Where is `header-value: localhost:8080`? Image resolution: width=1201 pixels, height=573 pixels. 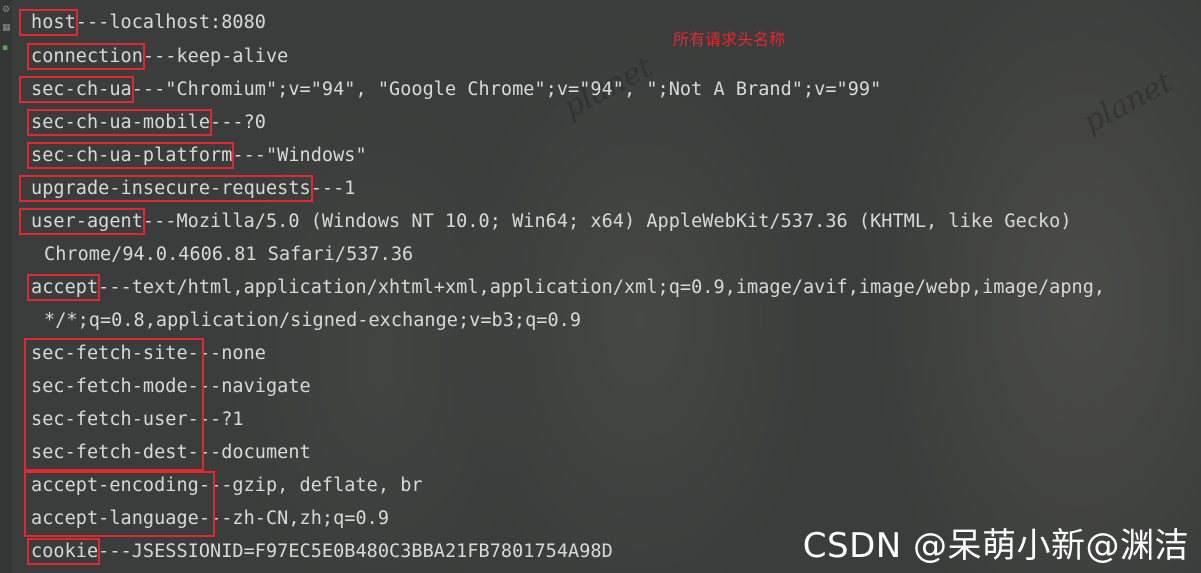
header-value: localhost:8080 is located at coordinates (187, 22).